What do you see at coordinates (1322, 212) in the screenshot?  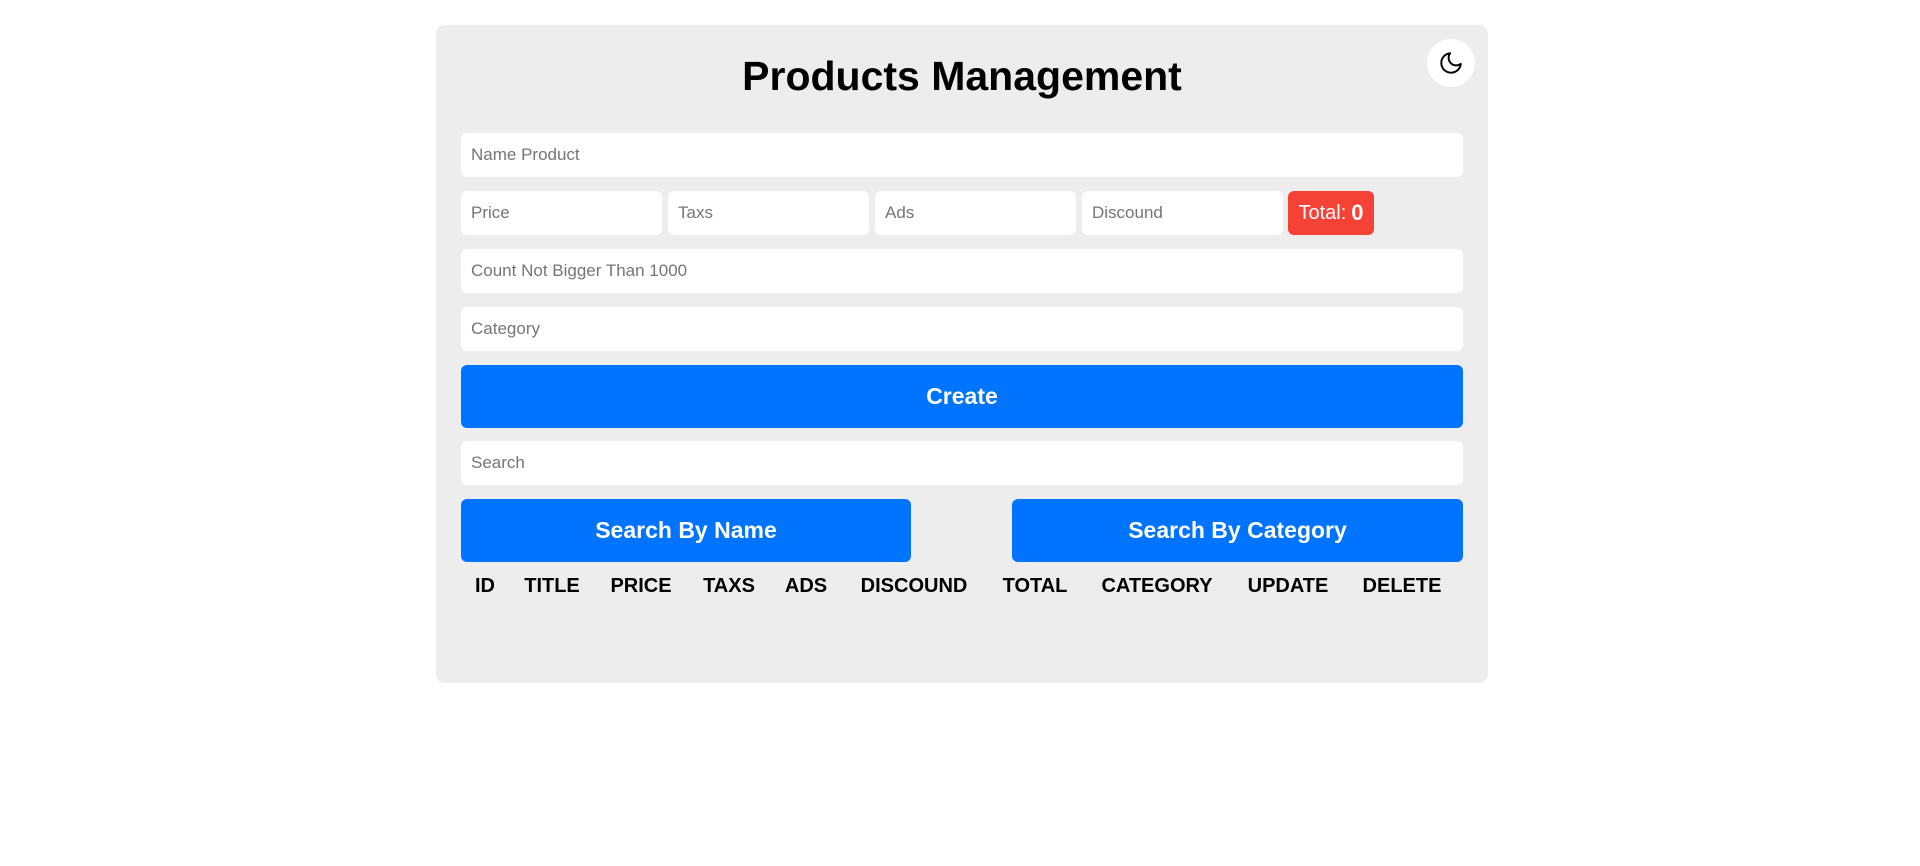 I see `total-label: Total:` at bounding box center [1322, 212].